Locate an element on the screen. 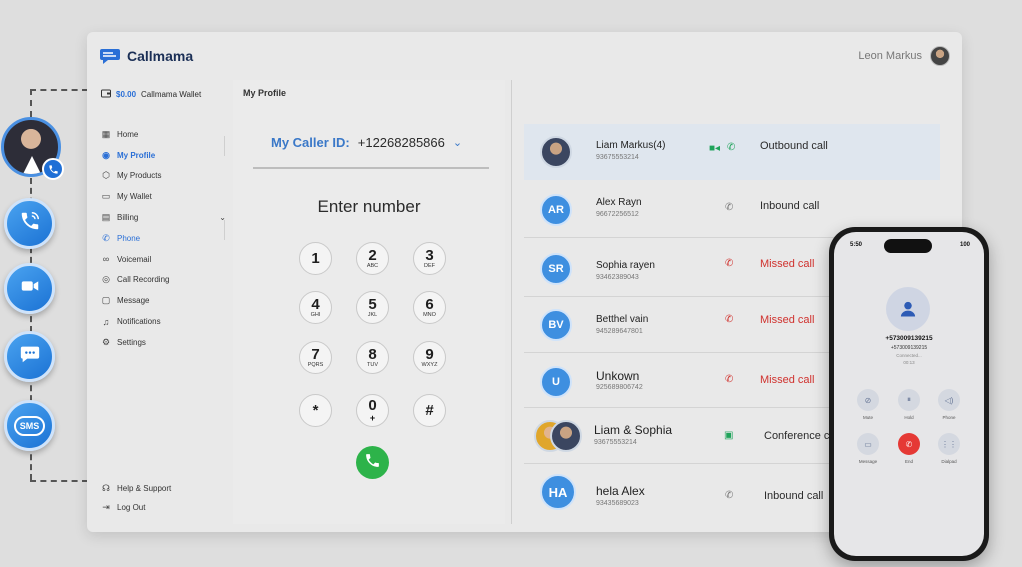  sidebar-item-phone: ✆ Phone is located at coordinates (164, 238).